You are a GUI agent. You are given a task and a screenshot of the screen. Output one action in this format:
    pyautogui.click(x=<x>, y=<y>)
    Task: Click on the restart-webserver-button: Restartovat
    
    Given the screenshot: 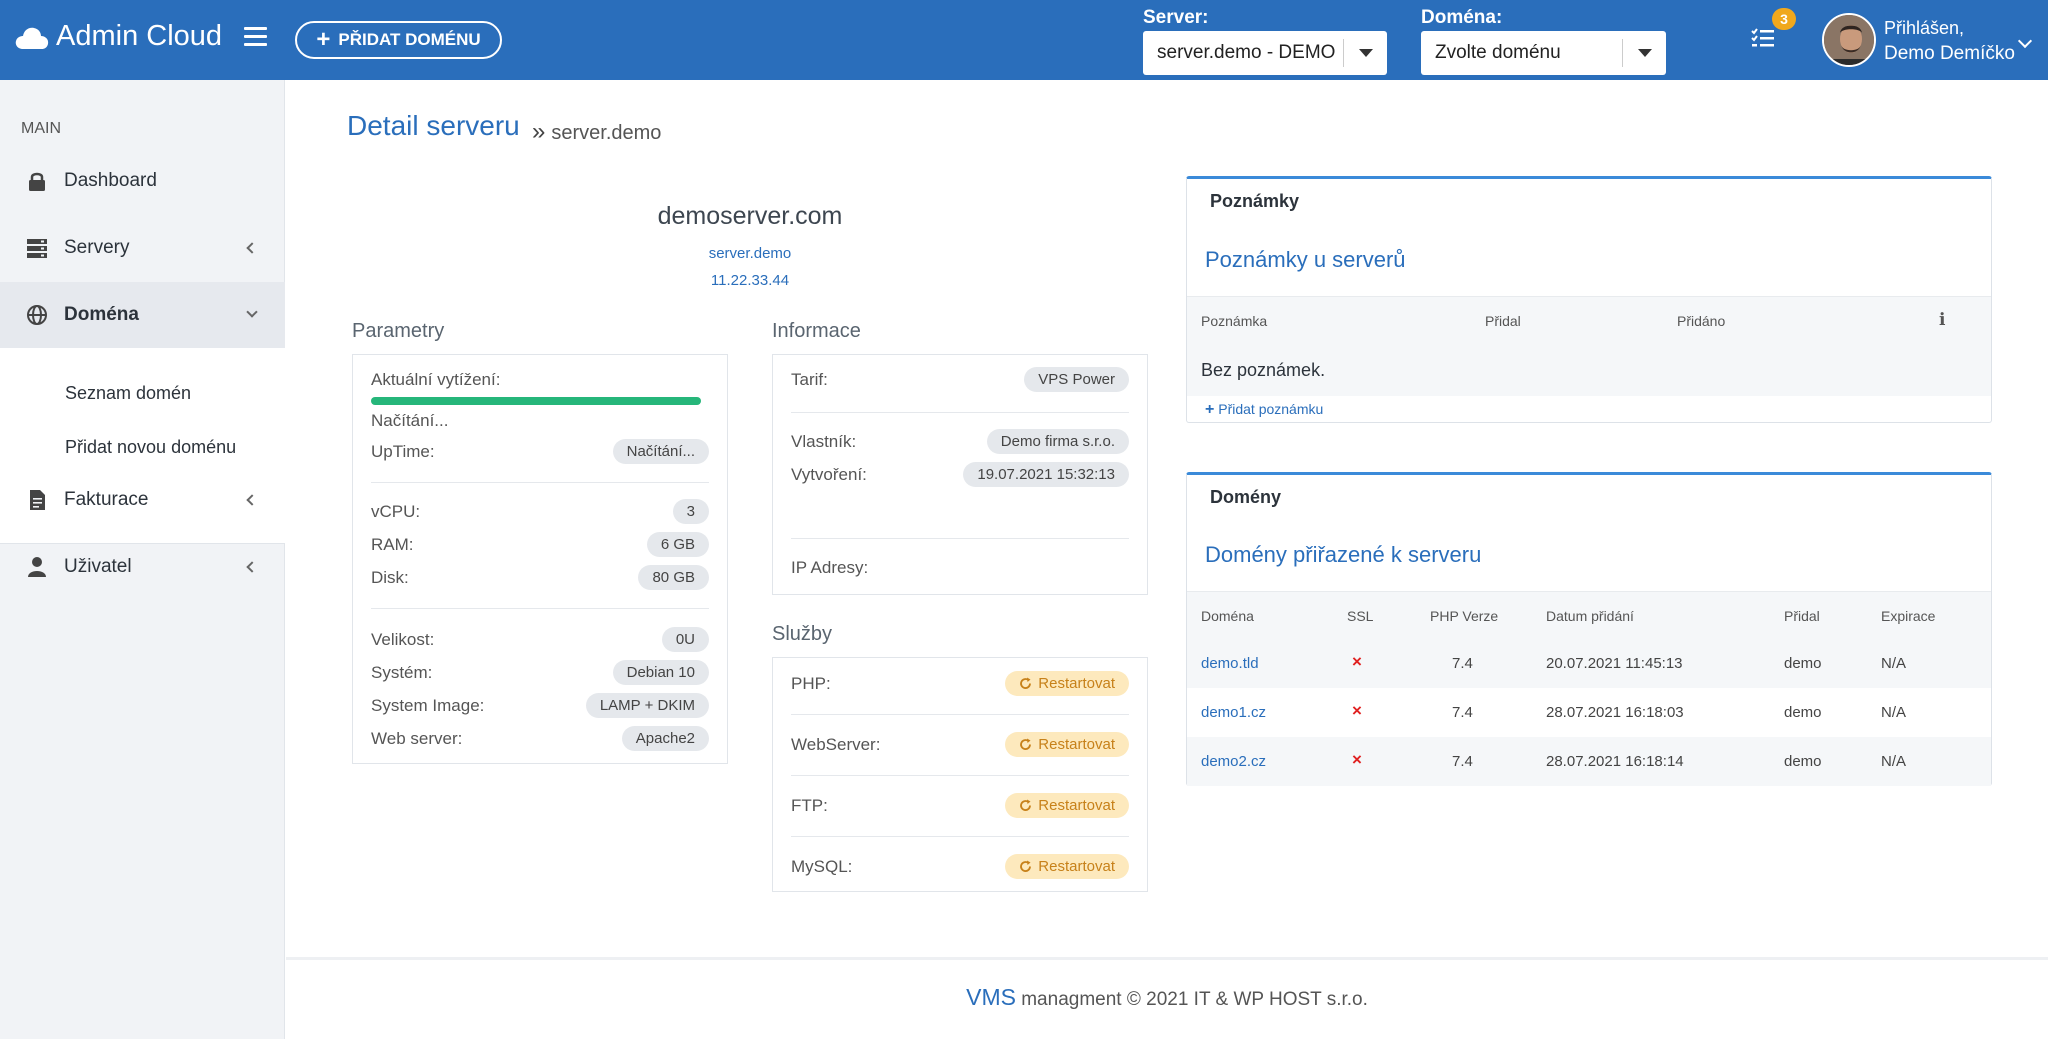 What is the action you would take?
    pyautogui.click(x=1067, y=744)
    